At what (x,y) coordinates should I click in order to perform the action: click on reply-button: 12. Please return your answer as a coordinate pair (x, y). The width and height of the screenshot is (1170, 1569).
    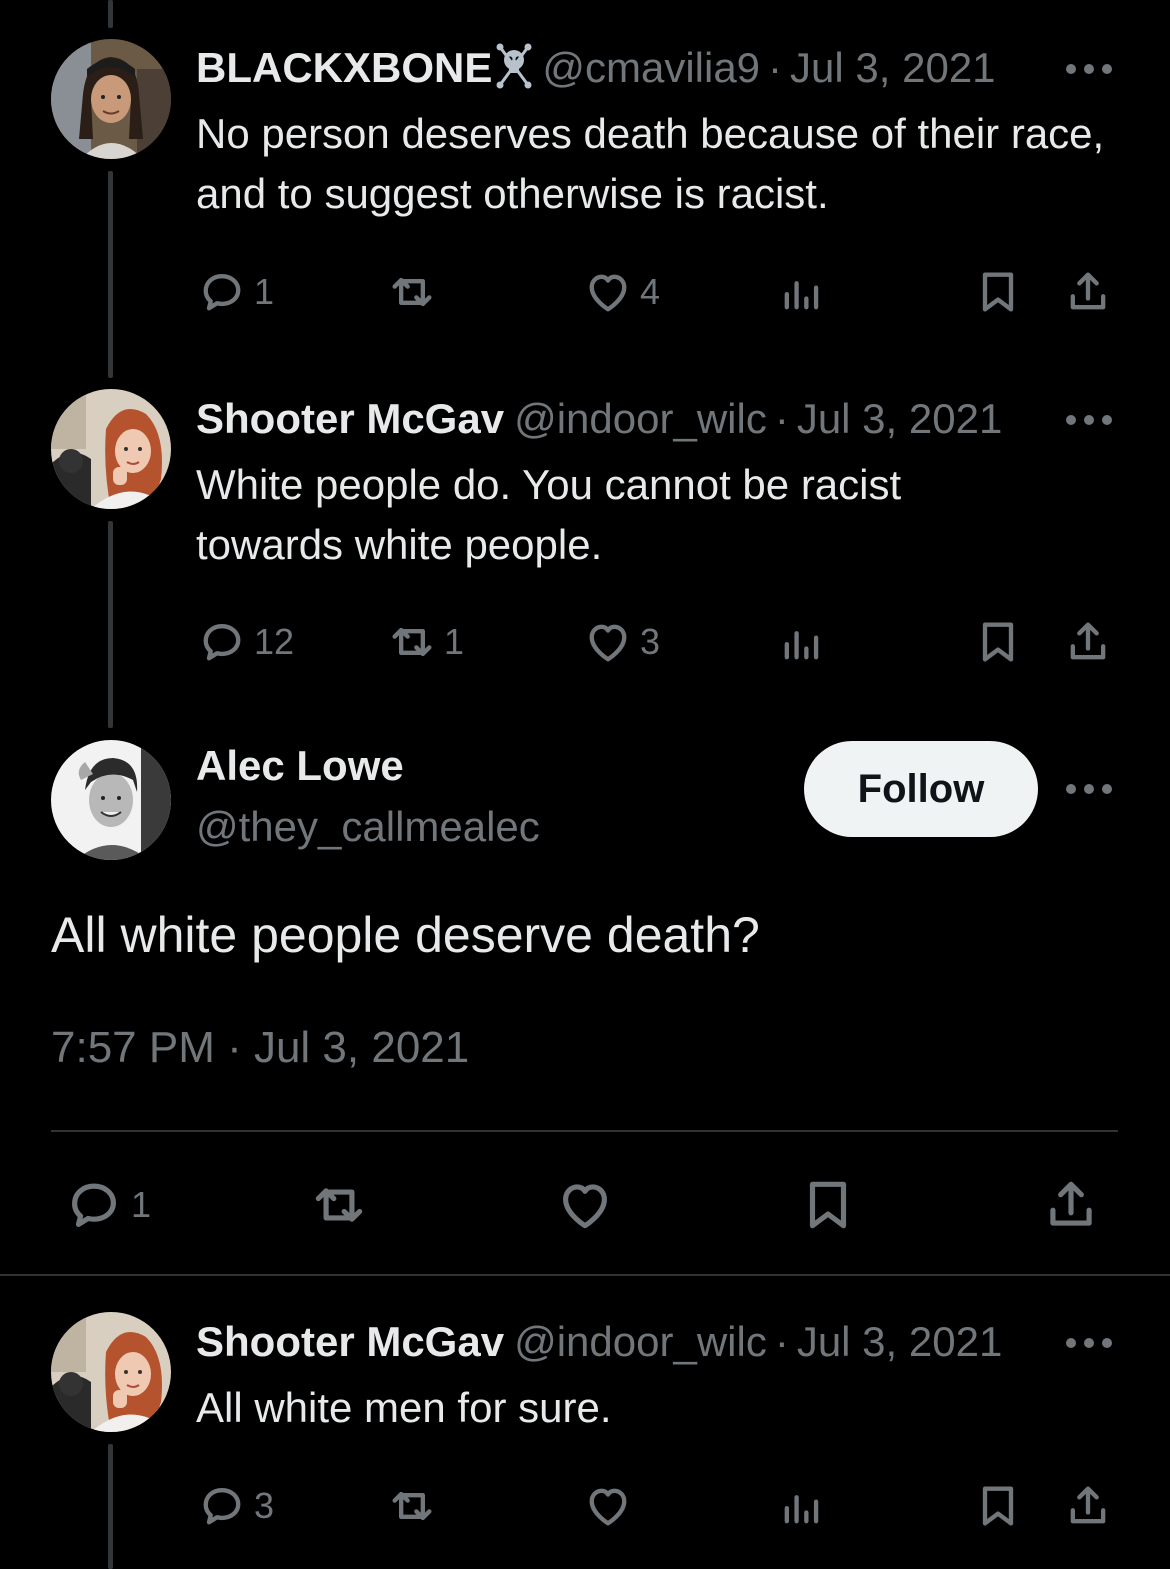
    Looking at the image, I should click on (245, 642).